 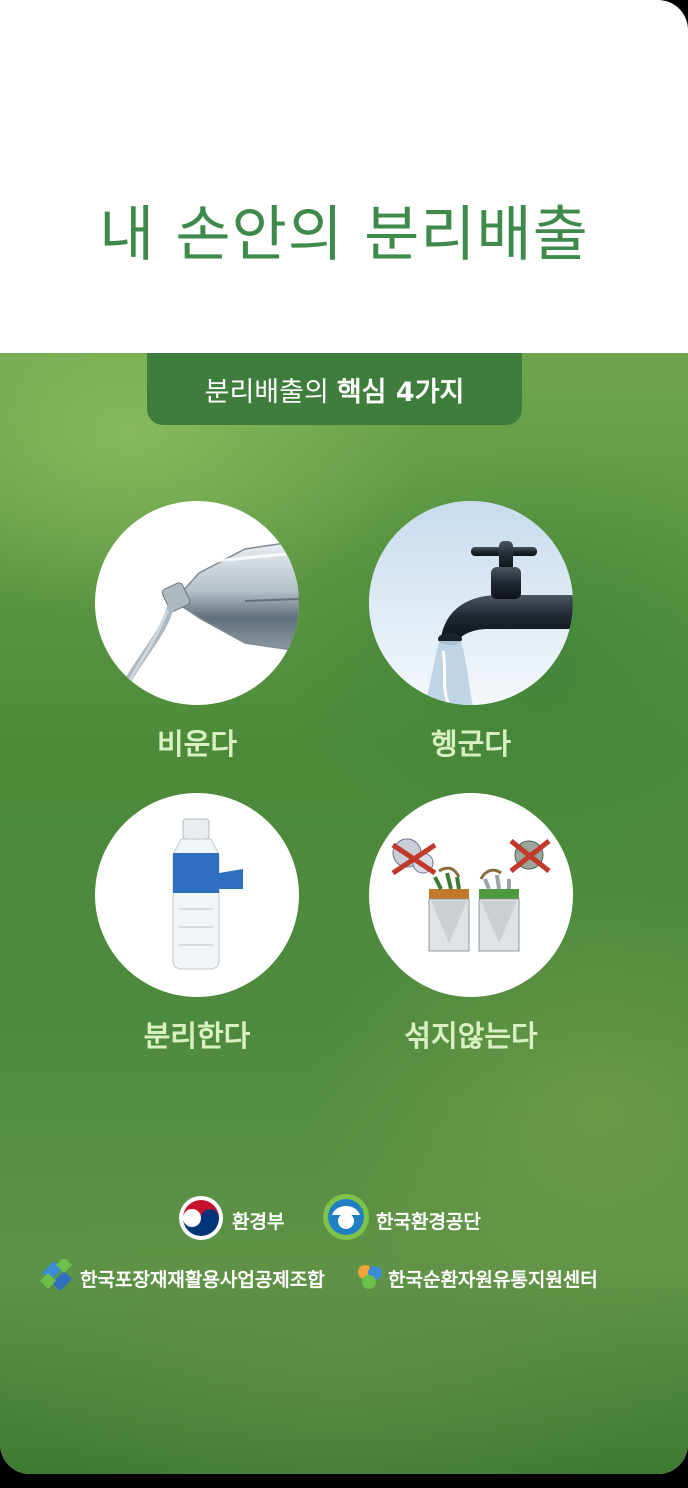 I want to click on step-no-mix-card, so click(x=471, y=895).